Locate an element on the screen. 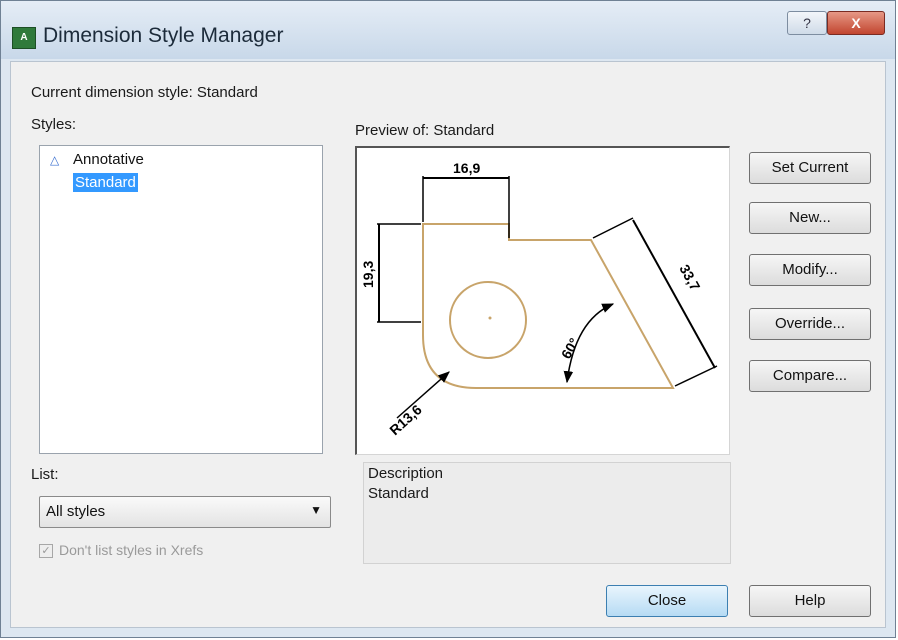 The height and width of the screenshot is (640, 898). preview-label: Preview of: Standard is located at coordinates (425, 130).